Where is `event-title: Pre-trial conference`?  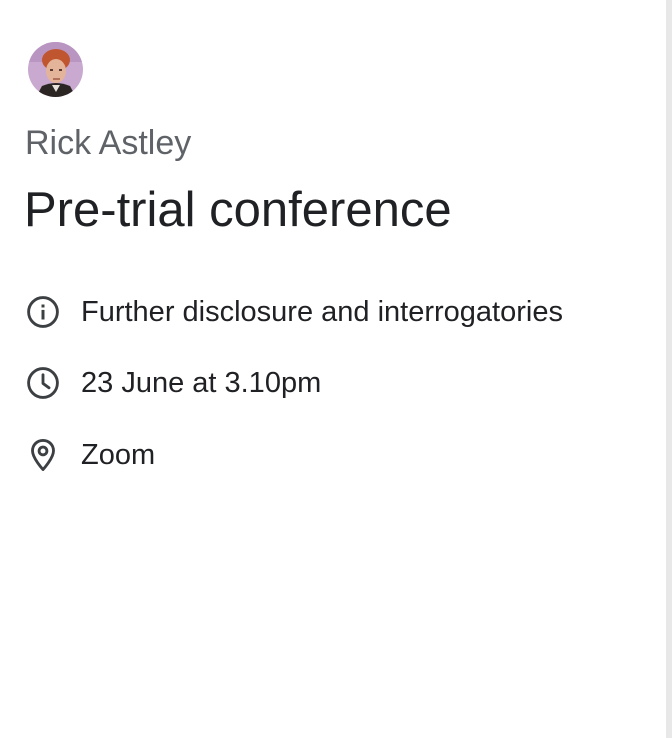
event-title: Pre-trial conference is located at coordinates (238, 210).